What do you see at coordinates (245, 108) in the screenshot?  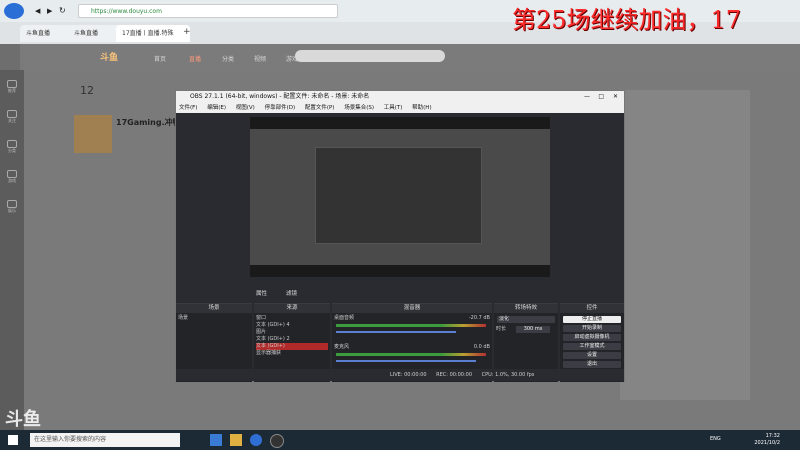 I see `menu-view: 视图(V)` at bounding box center [245, 108].